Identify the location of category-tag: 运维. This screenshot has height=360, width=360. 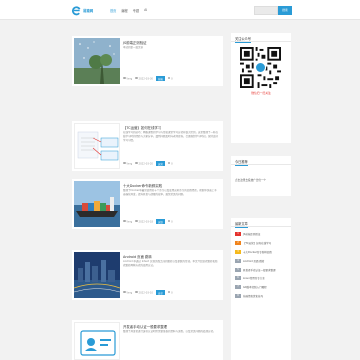
(160, 222).